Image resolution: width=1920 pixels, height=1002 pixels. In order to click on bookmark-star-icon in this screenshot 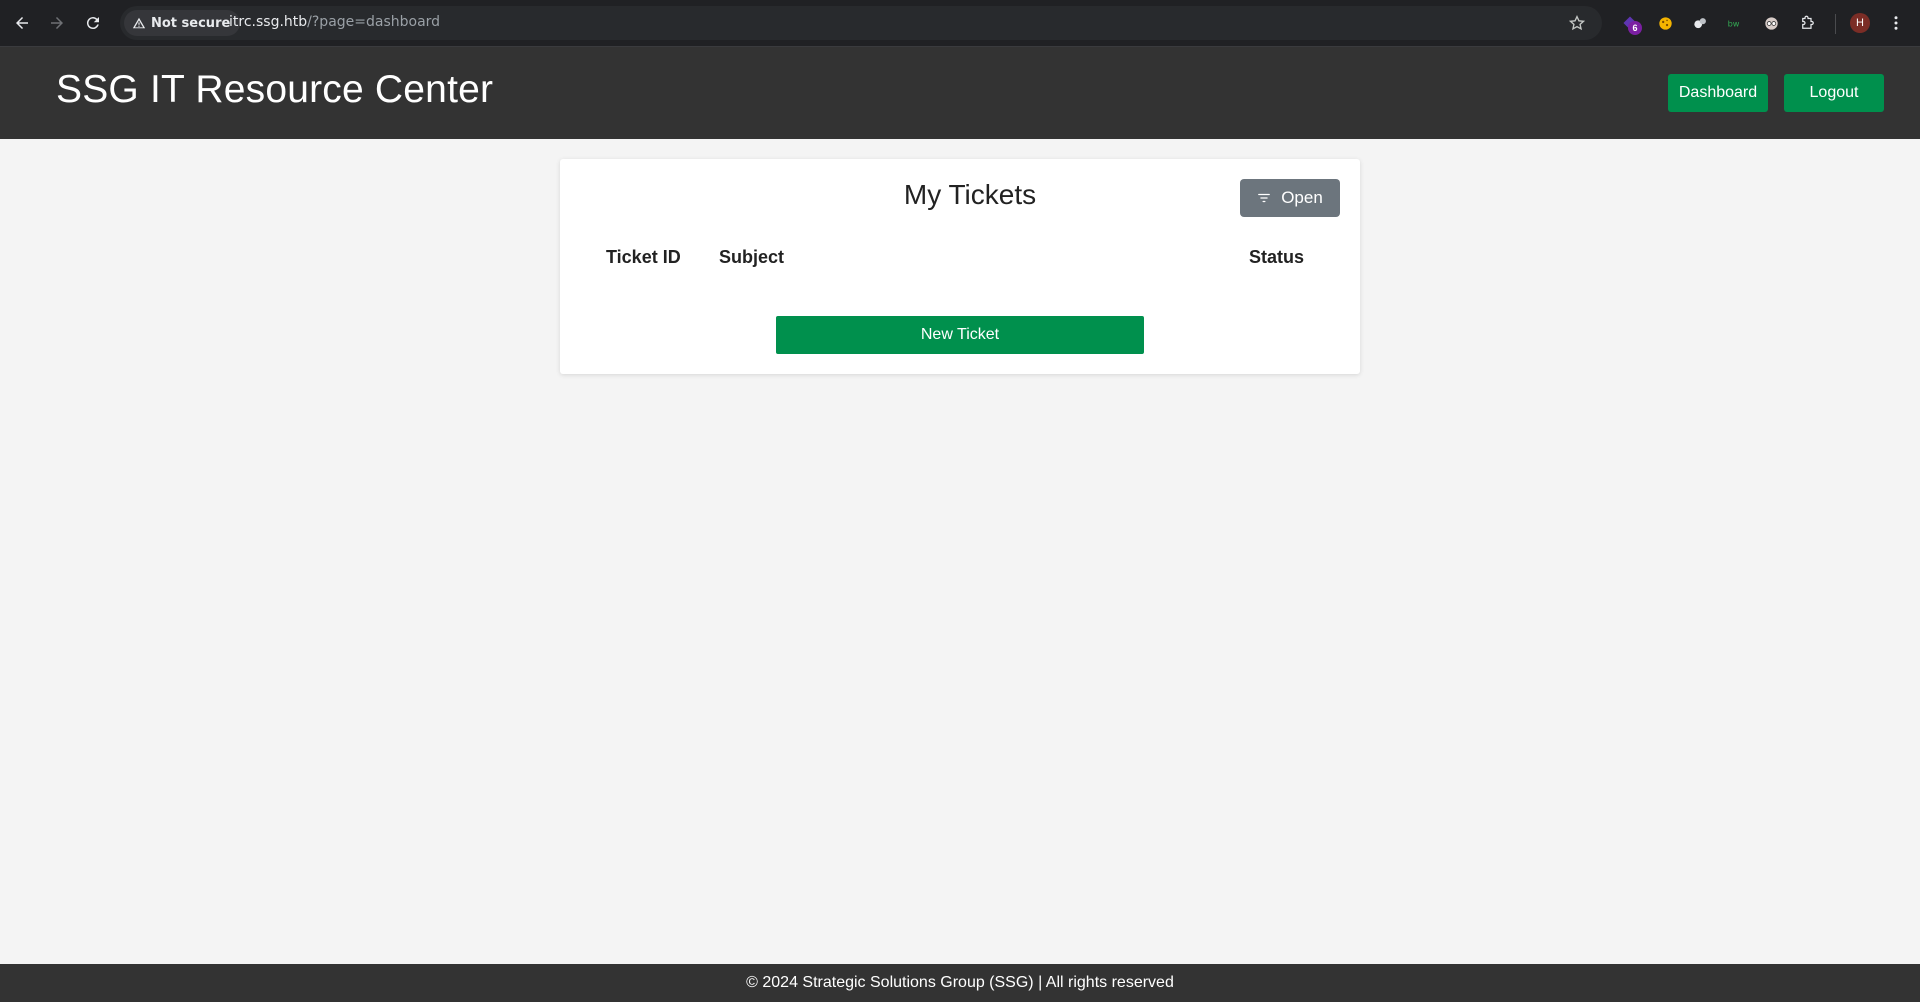, I will do `click(1578, 24)`.